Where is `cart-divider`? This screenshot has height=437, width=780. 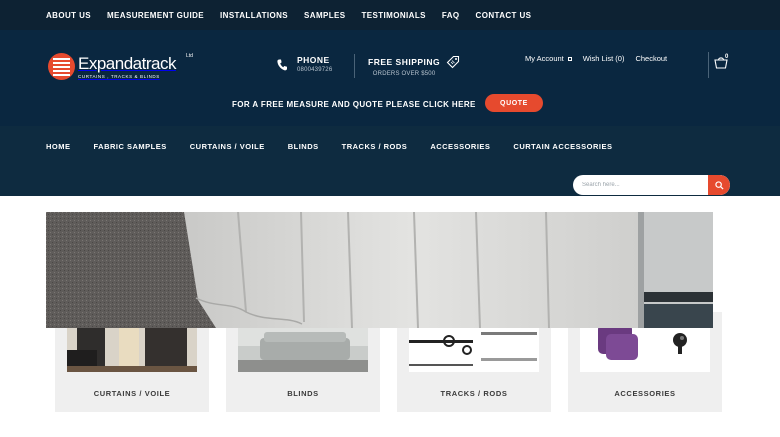
cart-divider is located at coordinates (708, 65).